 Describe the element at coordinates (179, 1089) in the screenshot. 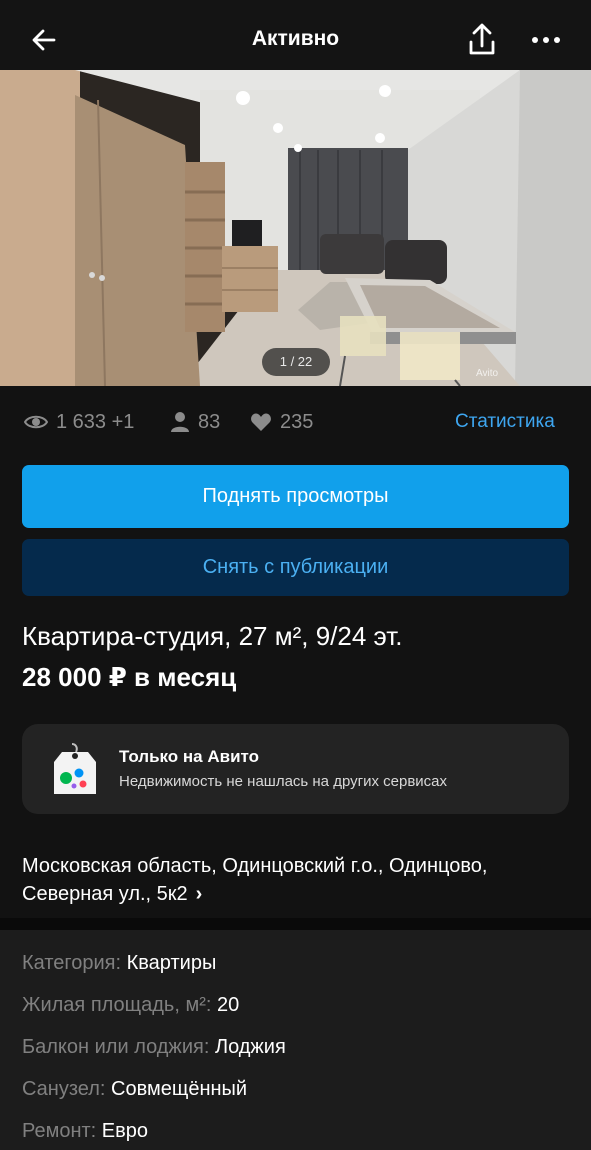

I see `detail-value: Совмещённый` at that location.